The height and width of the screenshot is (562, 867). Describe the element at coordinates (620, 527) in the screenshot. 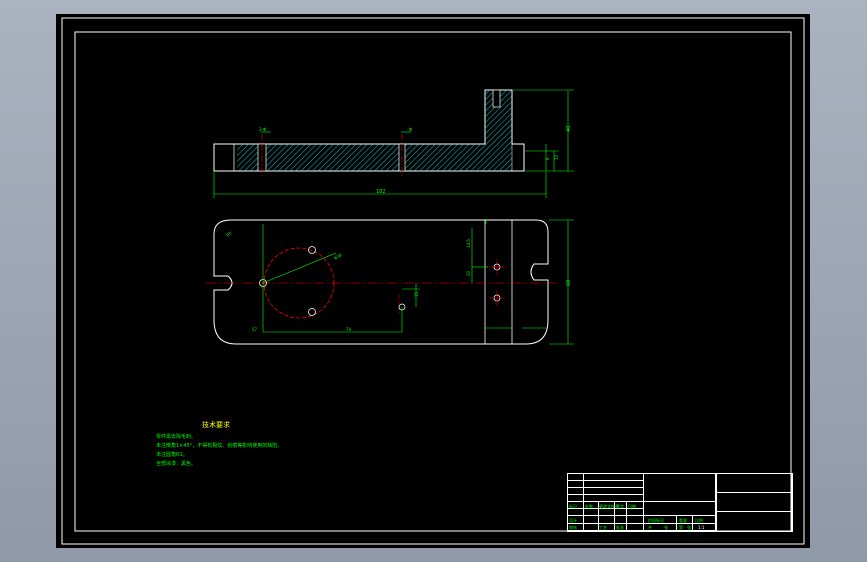

I see `tb-label-approve: 批准` at that location.